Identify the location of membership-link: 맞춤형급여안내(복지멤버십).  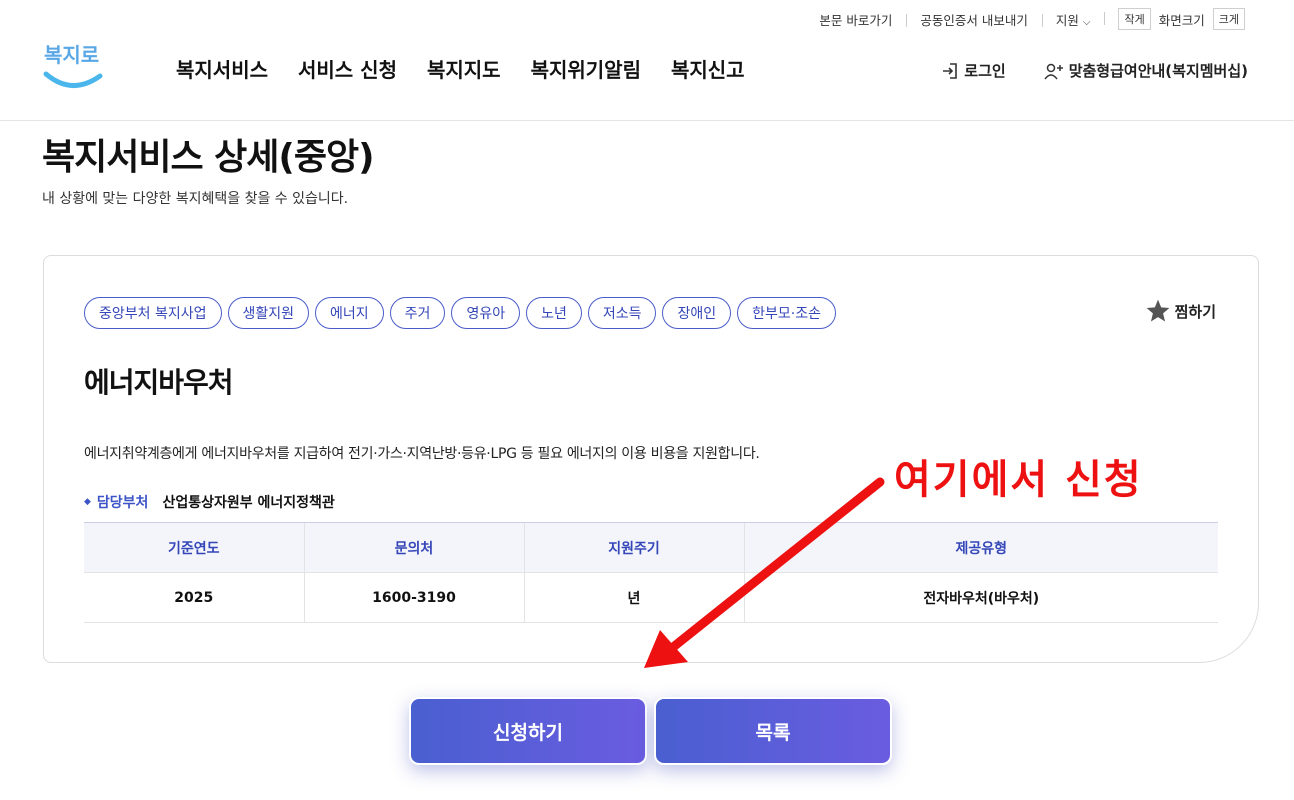
(1146, 70).